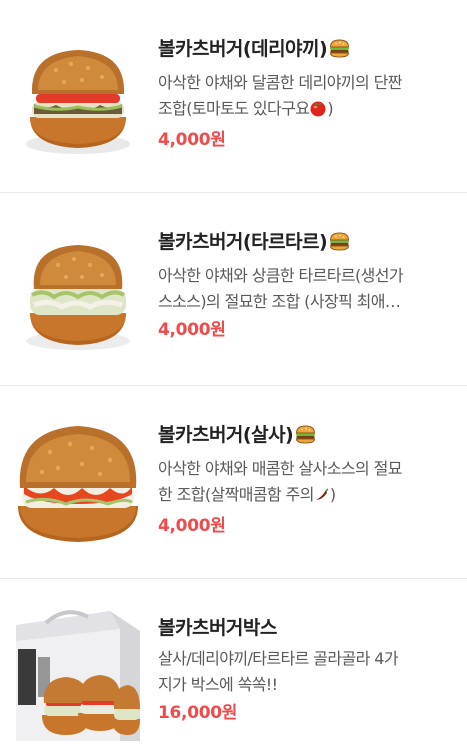  What do you see at coordinates (243, 242) in the screenshot?
I see `menu-item-name: 볼카츠버거(타르타르)` at bounding box center [243, 242].